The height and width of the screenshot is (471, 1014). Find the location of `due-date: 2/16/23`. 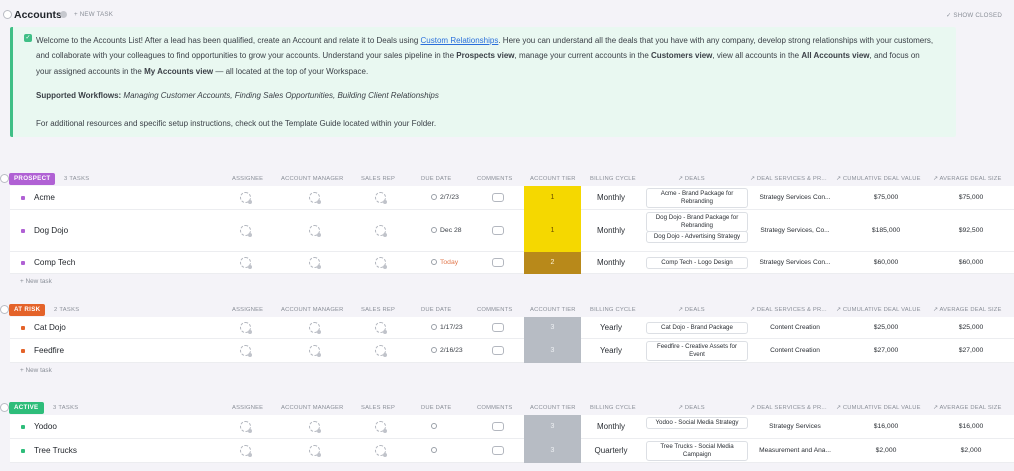

due-date: 2/16/23 is located at coordinates (447, 350).